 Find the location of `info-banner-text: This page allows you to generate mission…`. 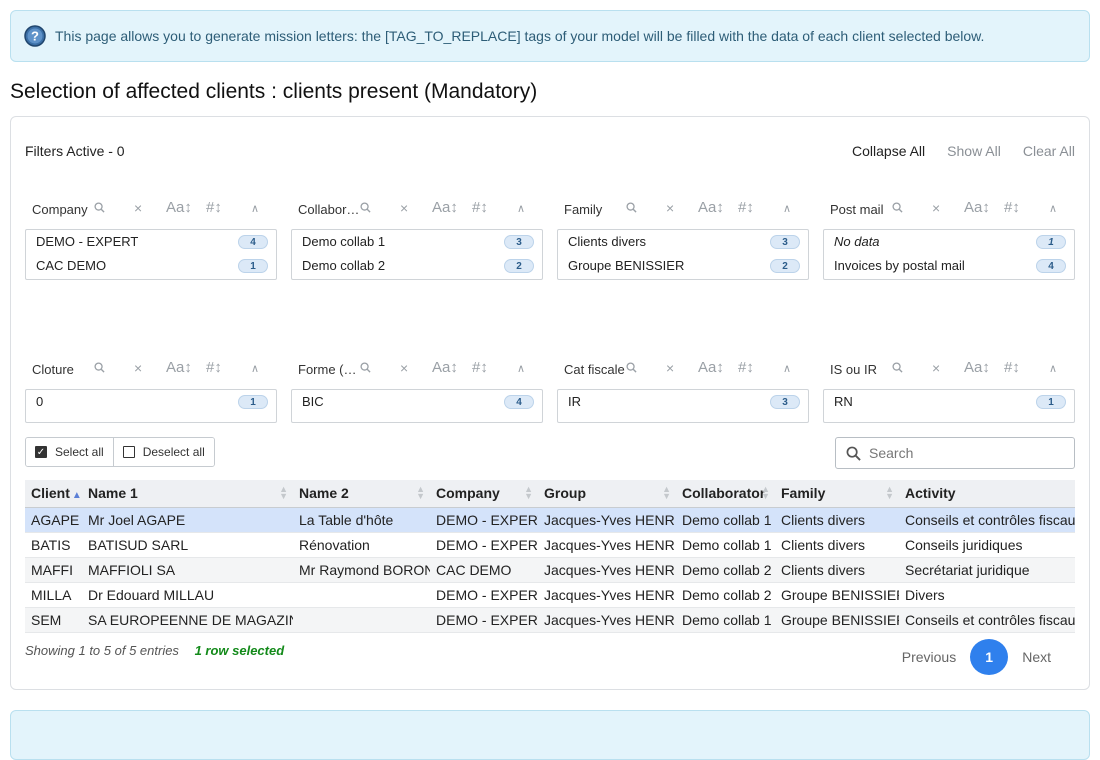

info-banner-text: This page allows you to generate mission… is located at coordinates (520, 36).